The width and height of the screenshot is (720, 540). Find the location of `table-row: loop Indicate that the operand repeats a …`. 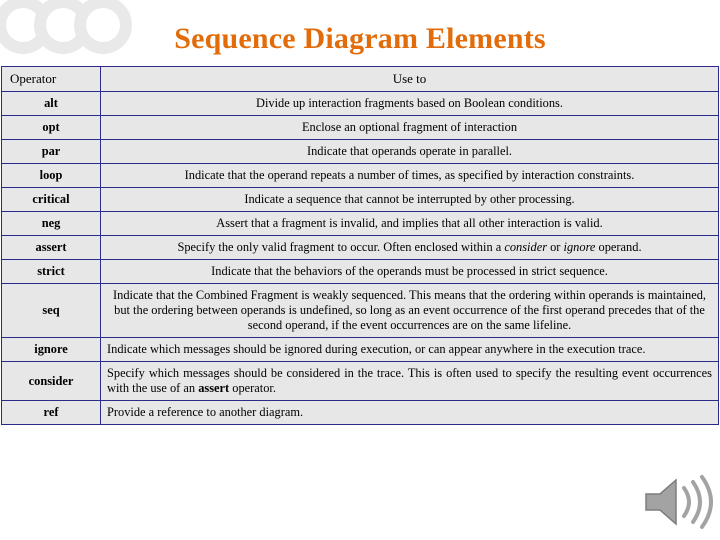

table-row: loop Indicate that the operand repeats a … is located at coordinates (360, 175).